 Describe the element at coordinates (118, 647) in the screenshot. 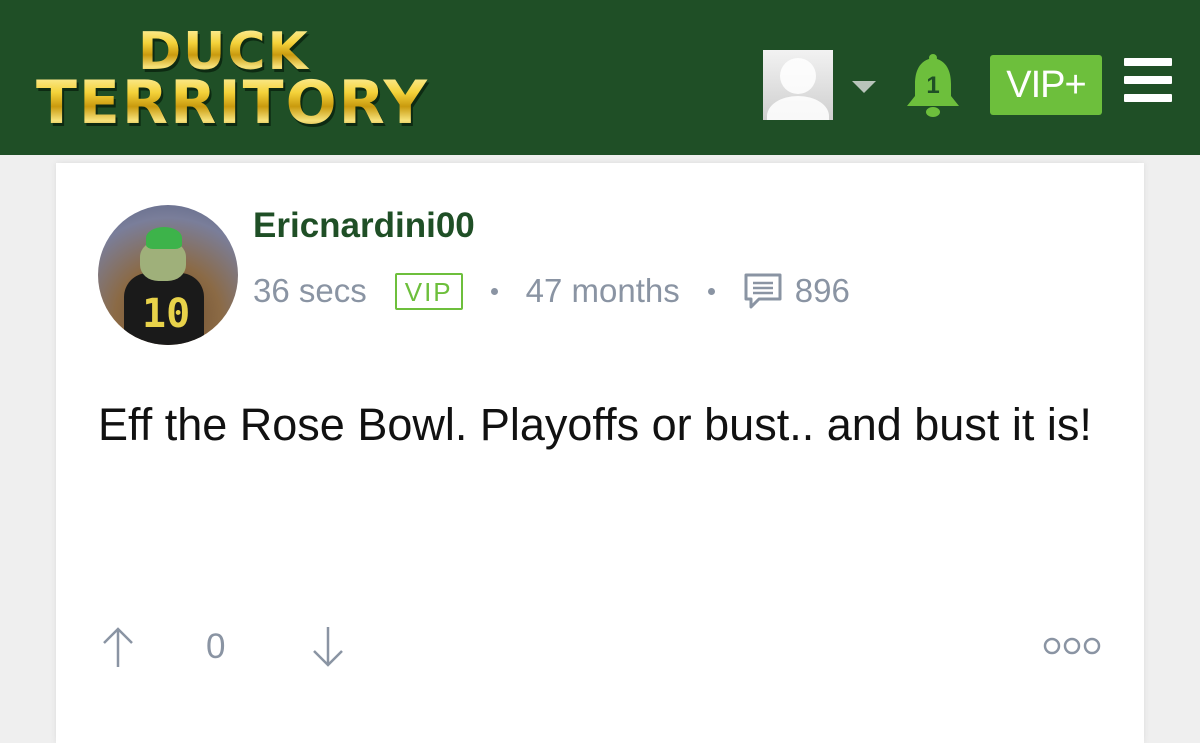

I see `upvote-icon` at that location.